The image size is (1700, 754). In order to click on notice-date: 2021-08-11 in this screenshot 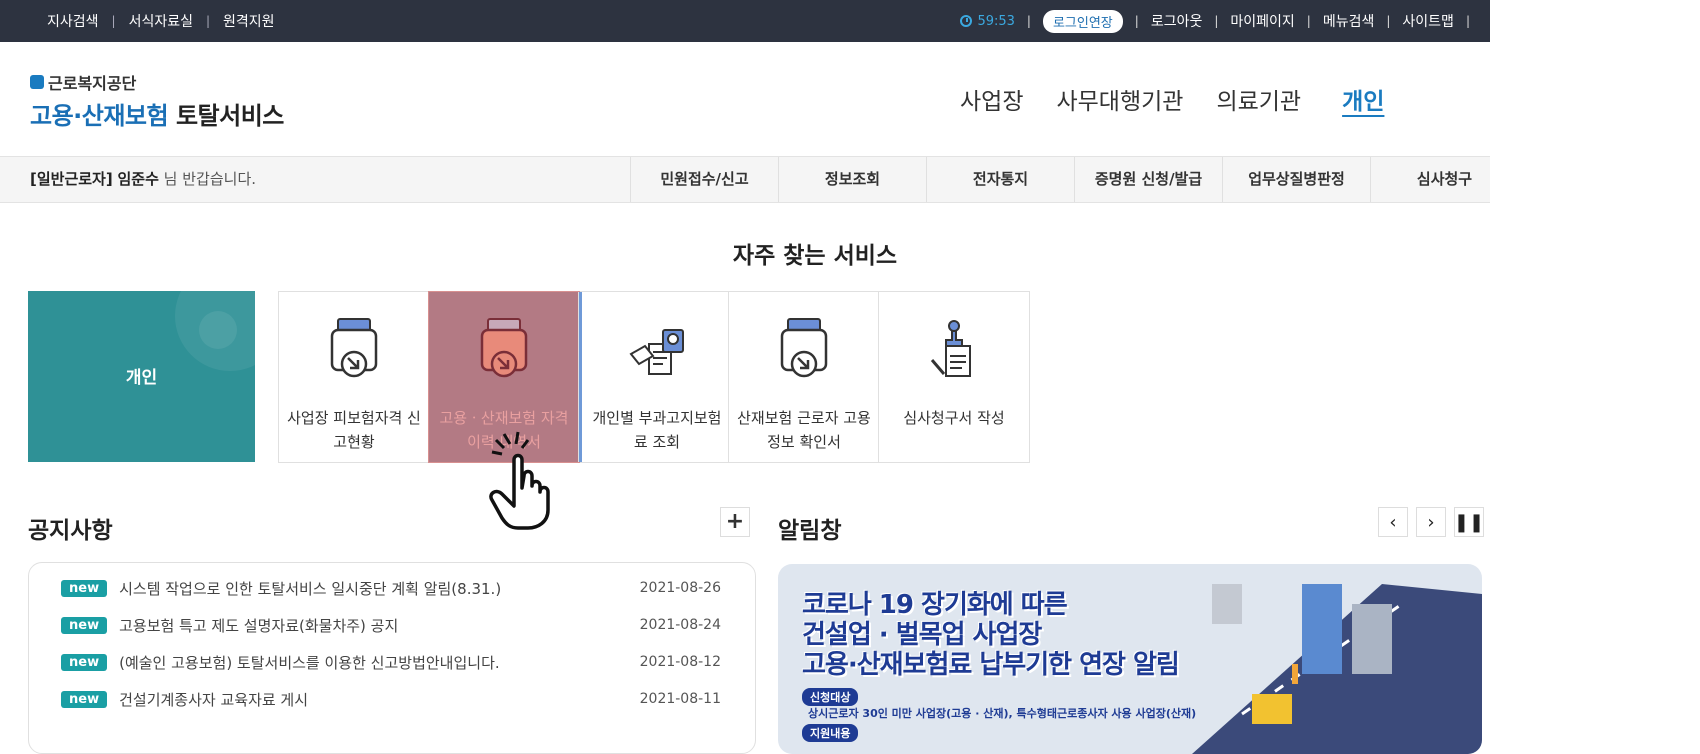, I will do `click(680, 699)`.